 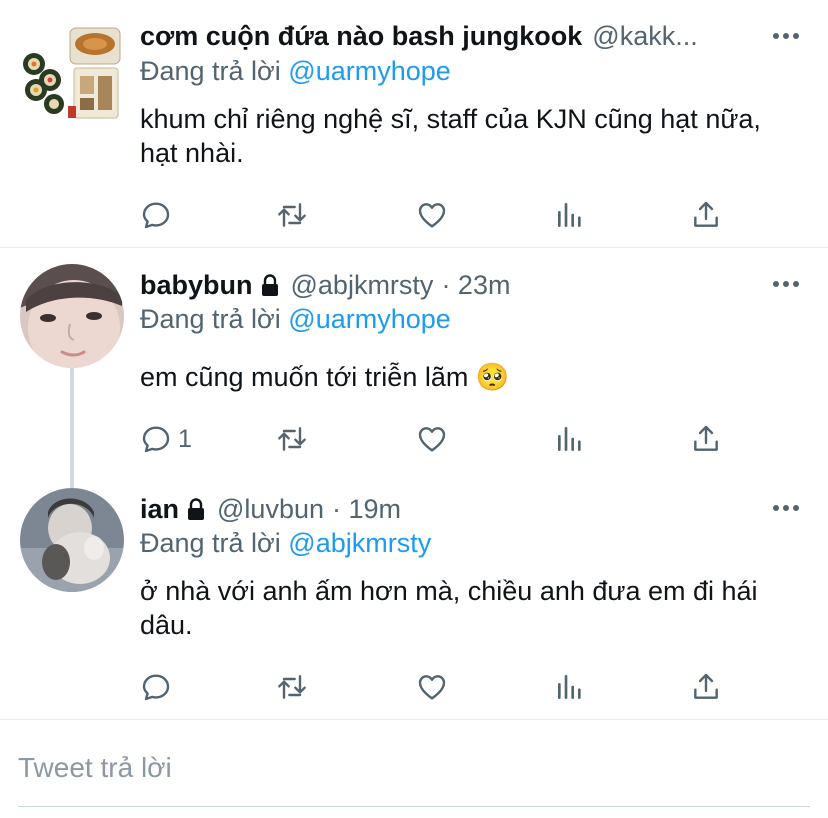 I want to click on reply-button: 1, so click(x=166, y=439).